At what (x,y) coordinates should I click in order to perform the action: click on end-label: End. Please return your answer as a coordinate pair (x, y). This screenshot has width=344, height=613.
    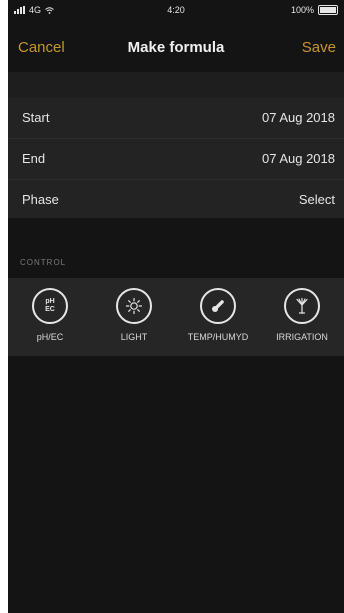
    Looking at the image, I should click on (34, 158).